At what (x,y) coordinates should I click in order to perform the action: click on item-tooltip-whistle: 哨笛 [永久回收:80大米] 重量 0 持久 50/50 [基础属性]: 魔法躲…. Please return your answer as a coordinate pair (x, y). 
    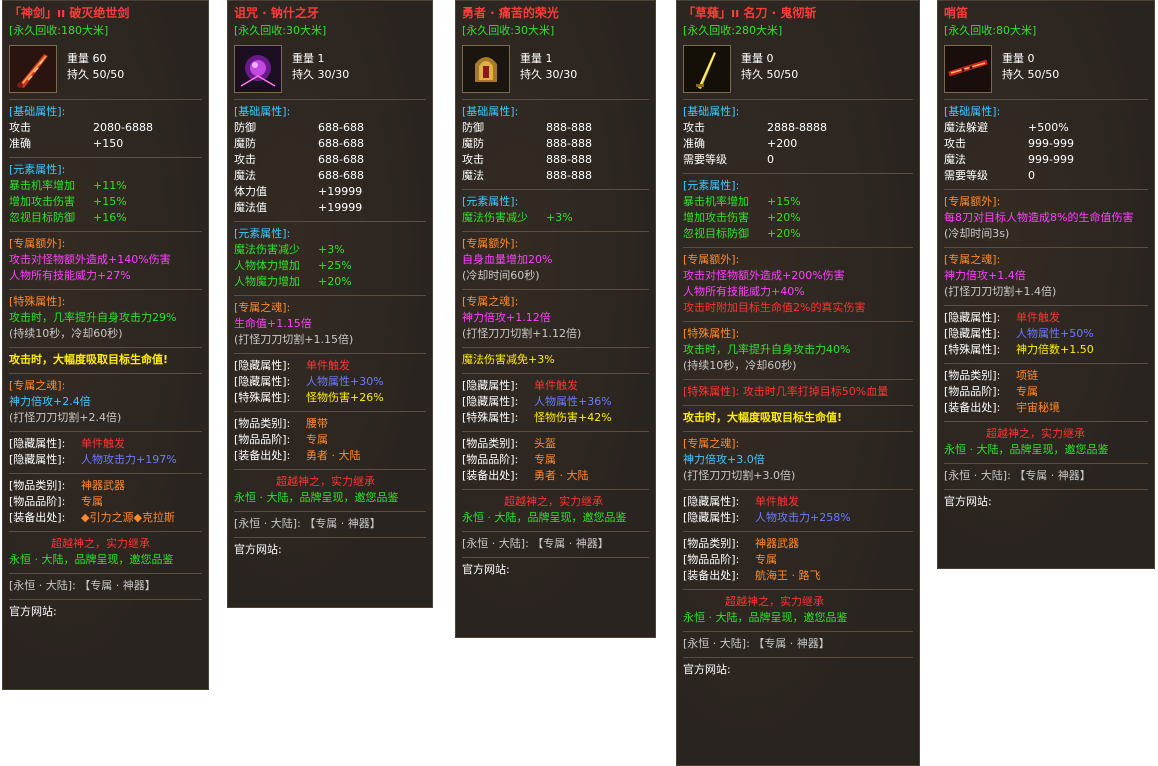
    Looking at the image, I should click on (1046, 284).